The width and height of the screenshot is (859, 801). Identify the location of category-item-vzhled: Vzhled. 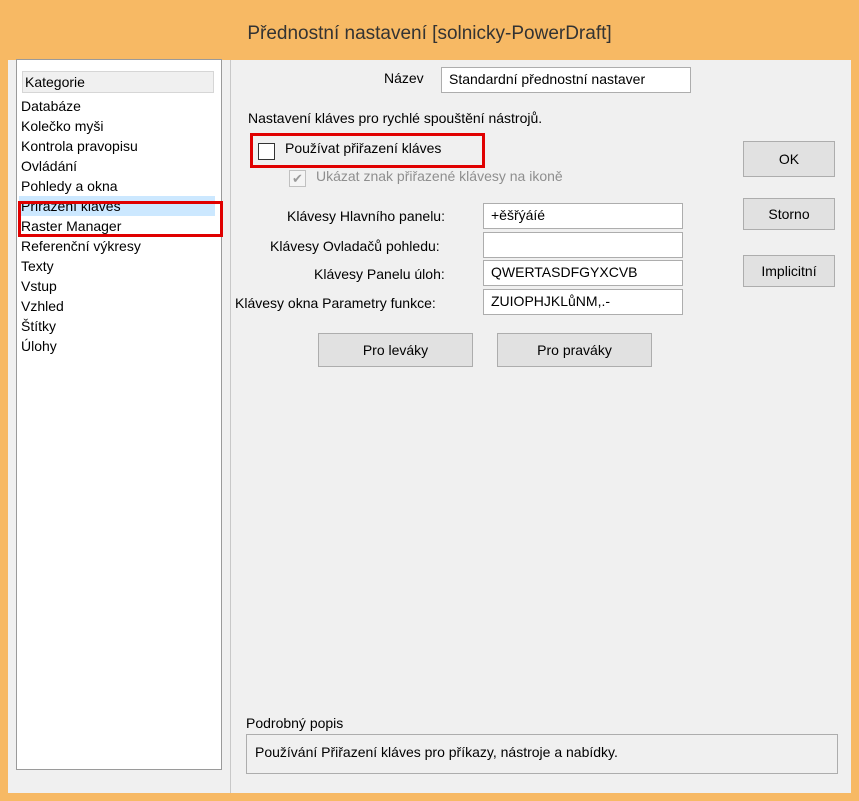
(117, 306).